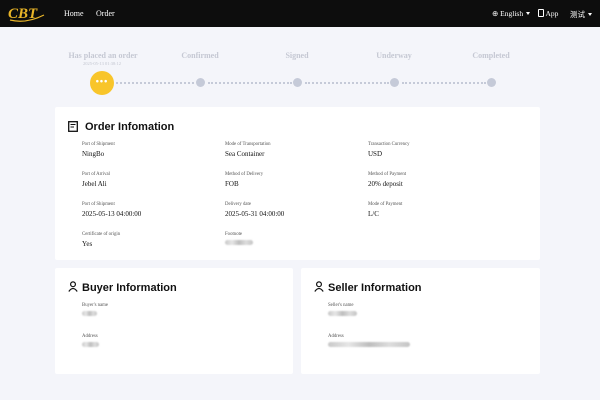  Describe the element at coordinates (541, 13) in the screenshot. I see `phone-icon` at that location.